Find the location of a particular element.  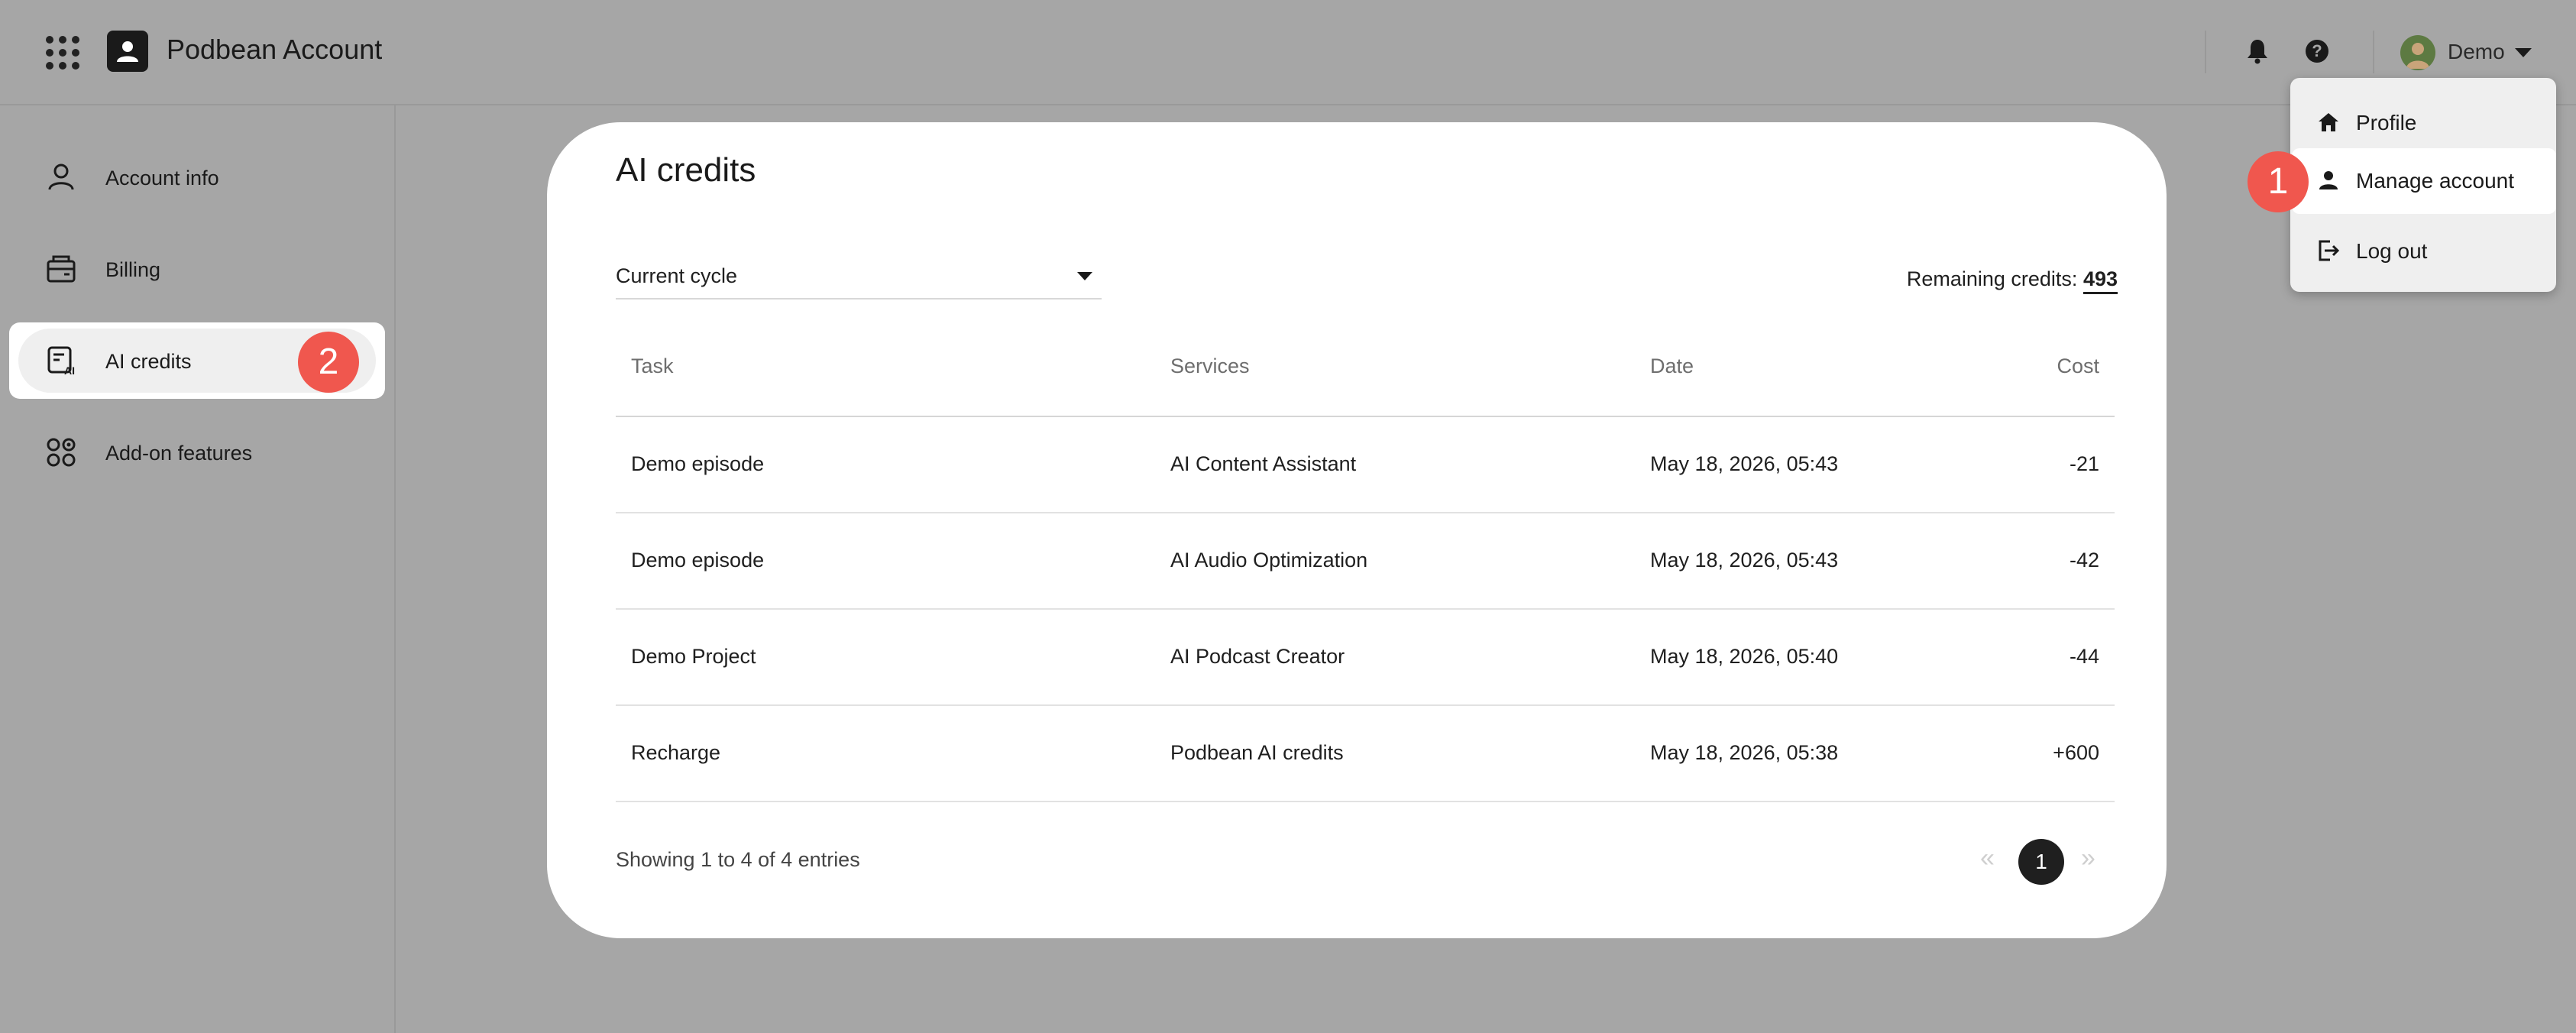

svg-text: AI is located at coordinates (69, 370).